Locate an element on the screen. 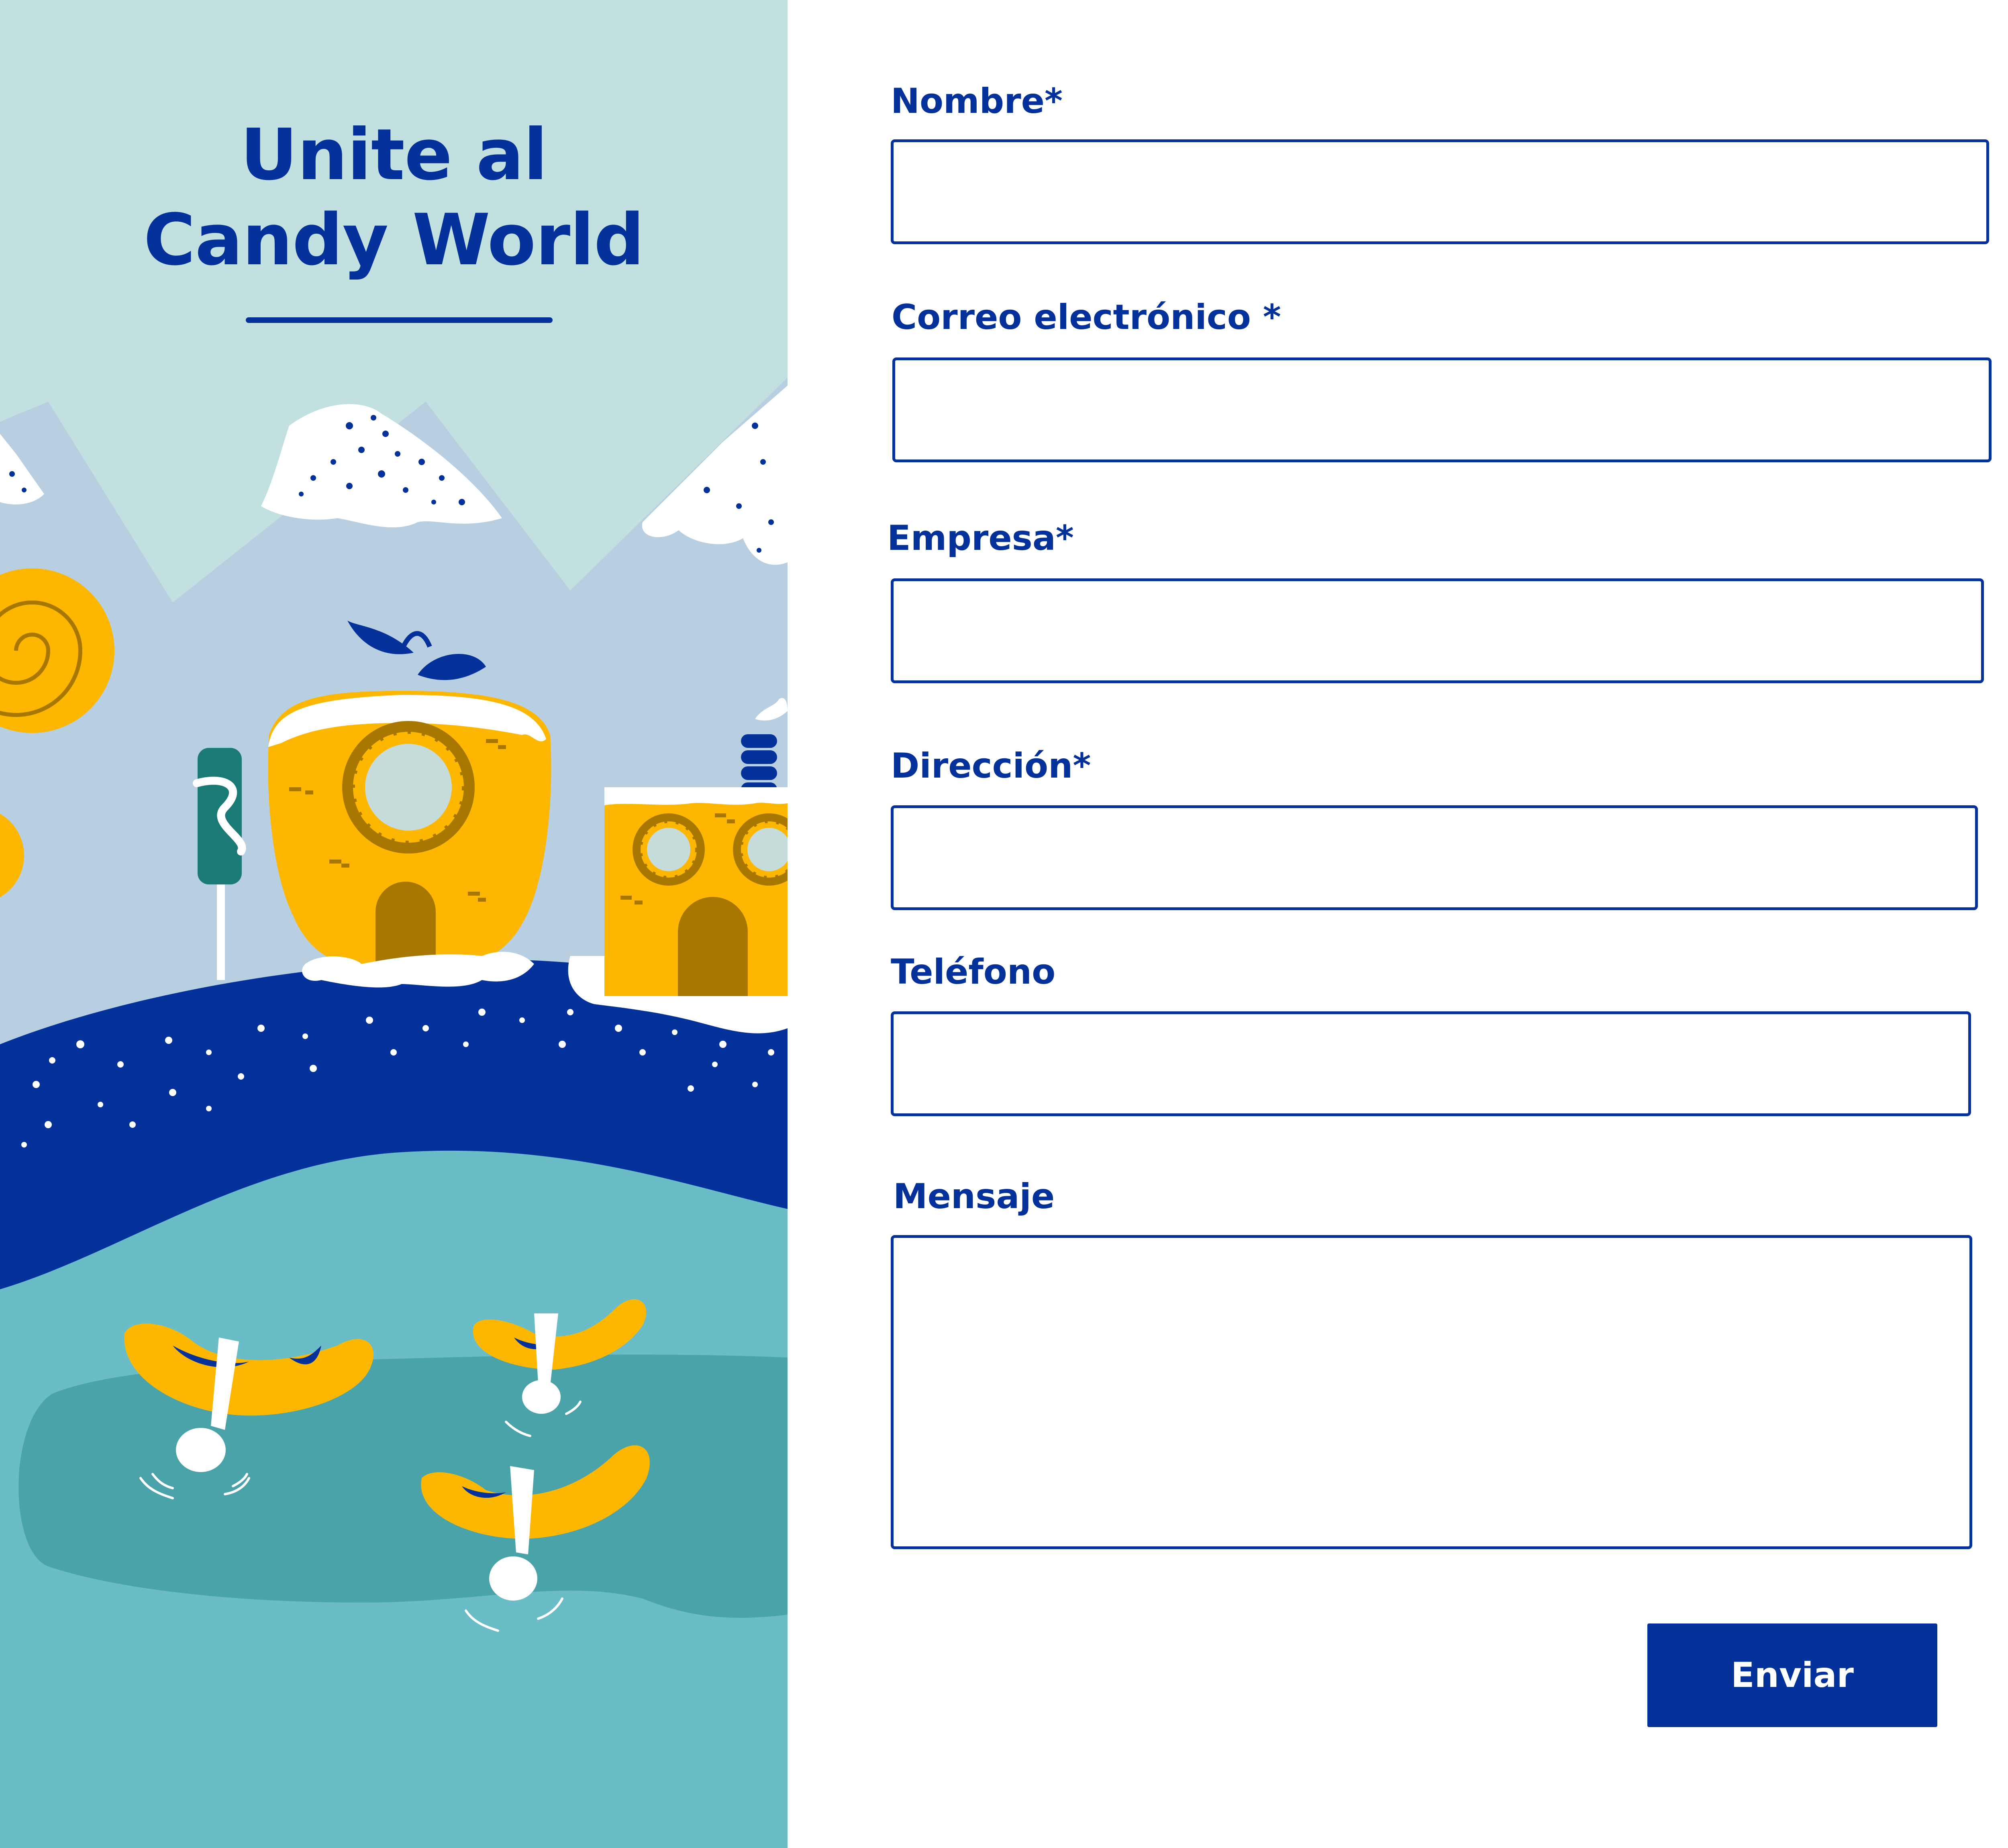  nombre-input is located at coordinates (1440, 191).